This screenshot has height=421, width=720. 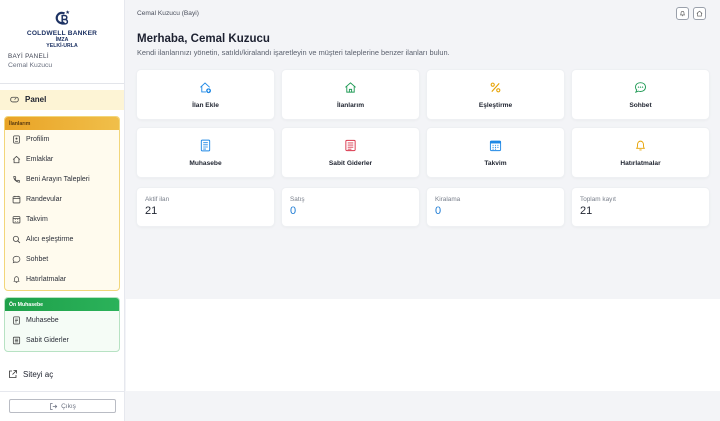 What do you see at coordinates (36, 100) in the screenshot?
I see `sidebar-item-label: Panel` at bounding box center [36, 100].